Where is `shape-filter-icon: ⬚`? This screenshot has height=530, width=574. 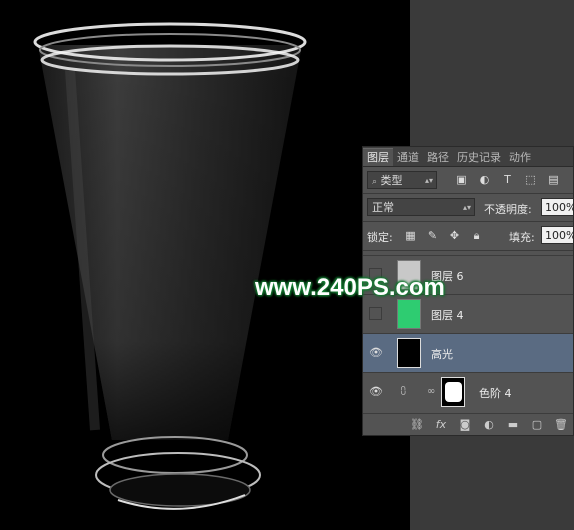
shape-filter-icon: ⬚ is located at coordinates (530, 179).